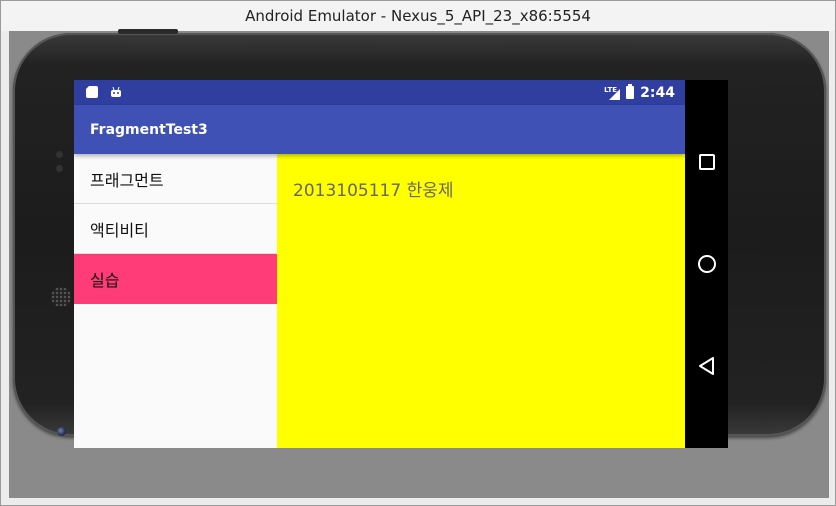 This screenshot has height=506, width=836. Describe the element at coordinates (612, 93) in the screenshot. I see `lte-signal-icon: LTE` at that location.